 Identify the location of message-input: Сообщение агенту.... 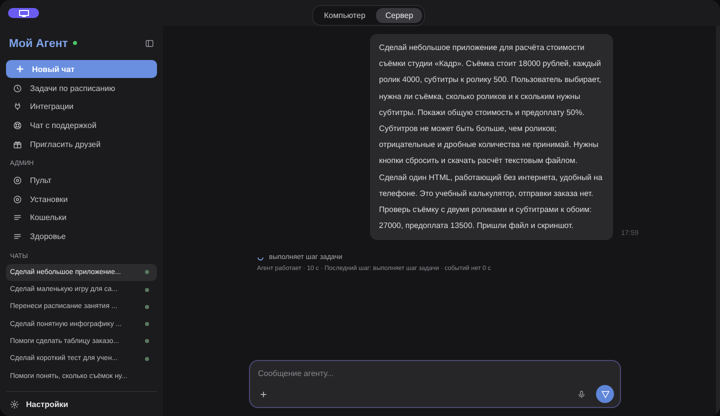
(436, 373).